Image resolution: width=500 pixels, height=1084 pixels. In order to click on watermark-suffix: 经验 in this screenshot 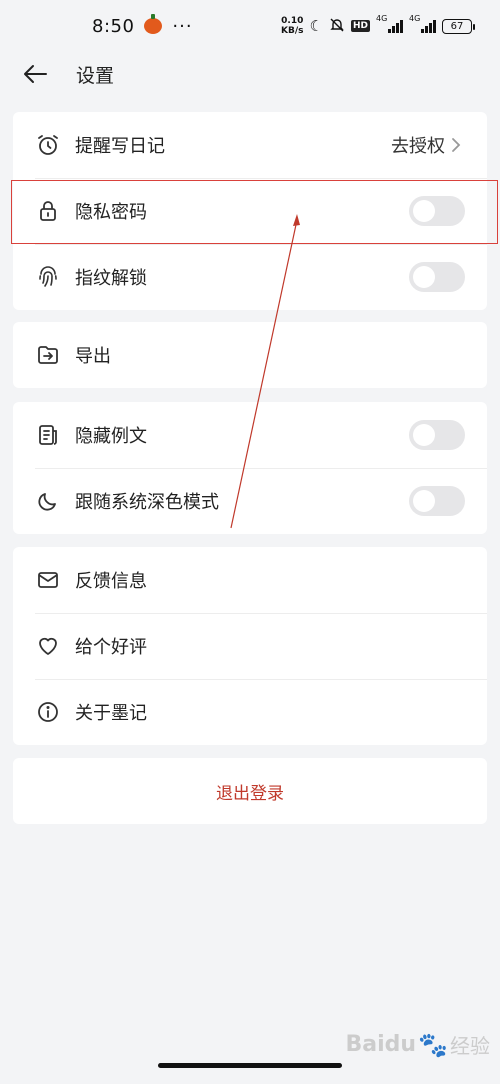, I will do `click(470, 1046)`.